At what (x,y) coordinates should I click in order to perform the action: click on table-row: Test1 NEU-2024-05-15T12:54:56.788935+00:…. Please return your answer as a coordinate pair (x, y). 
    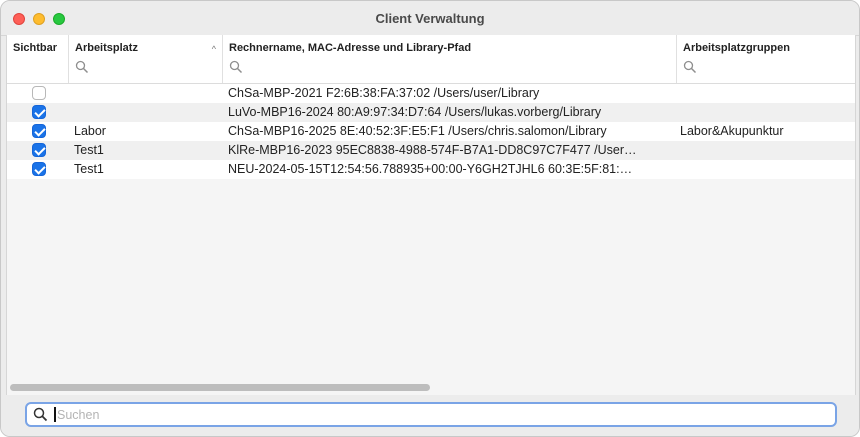
    Looking at the image, I should click on (431, 169).